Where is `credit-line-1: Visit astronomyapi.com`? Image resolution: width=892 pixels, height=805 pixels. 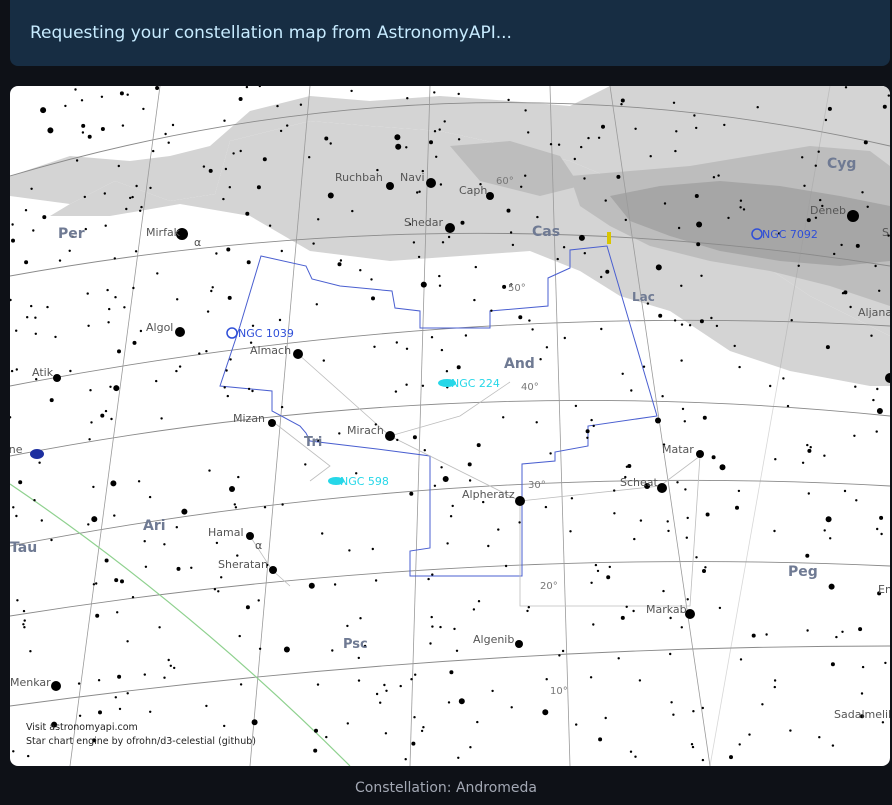
credit-line-1: Visit astronomyapi.com is located at coordinates (82, 727).